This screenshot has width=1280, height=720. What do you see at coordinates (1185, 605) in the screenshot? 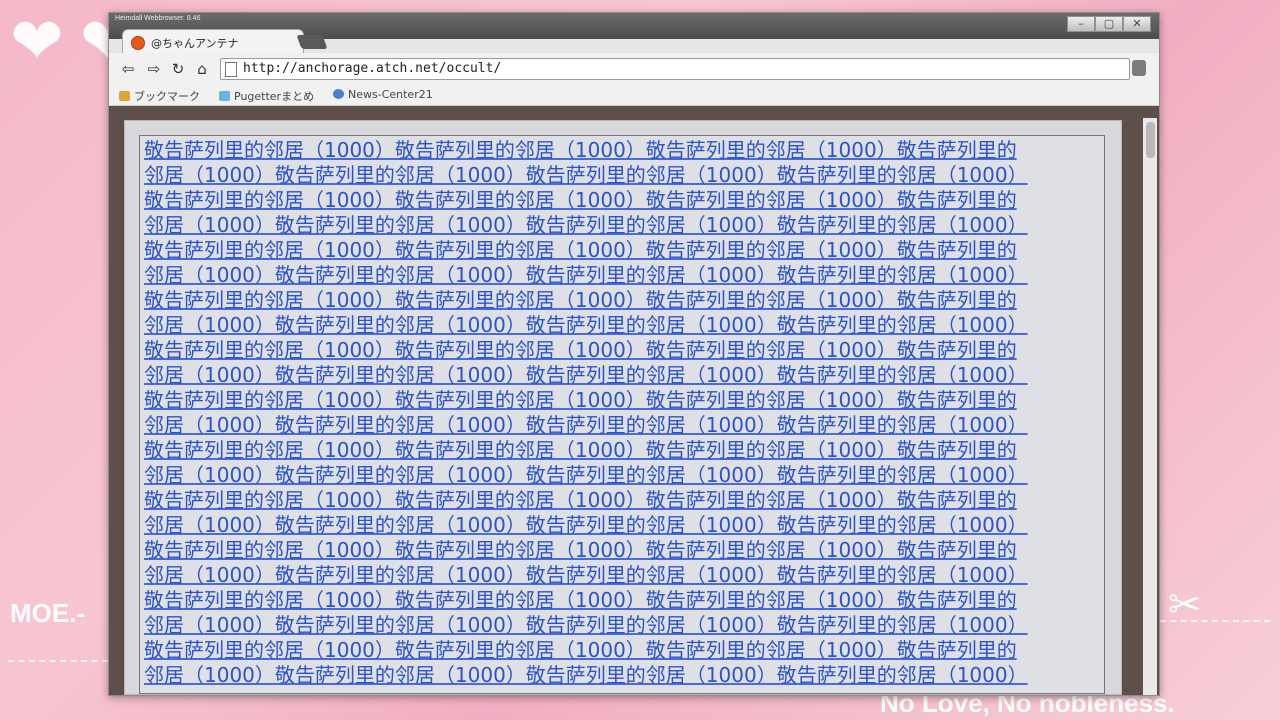
I see `scissors-icon: ✂` at bounding box center [1185, 605].